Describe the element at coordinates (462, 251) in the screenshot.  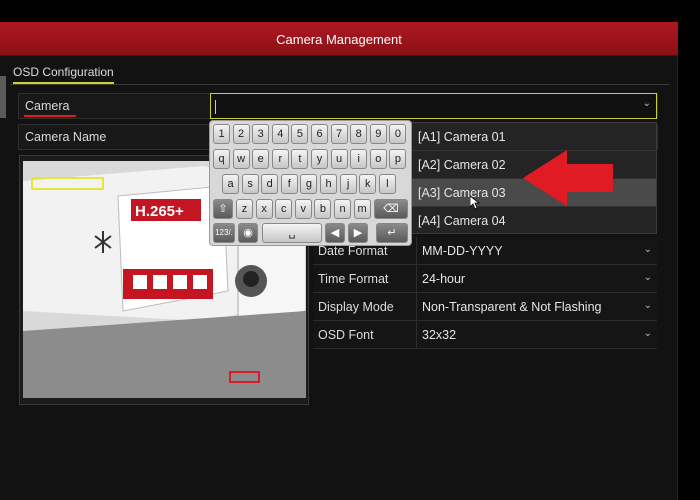
I see `date-format-value: MM-DD-YYYY` at that location.